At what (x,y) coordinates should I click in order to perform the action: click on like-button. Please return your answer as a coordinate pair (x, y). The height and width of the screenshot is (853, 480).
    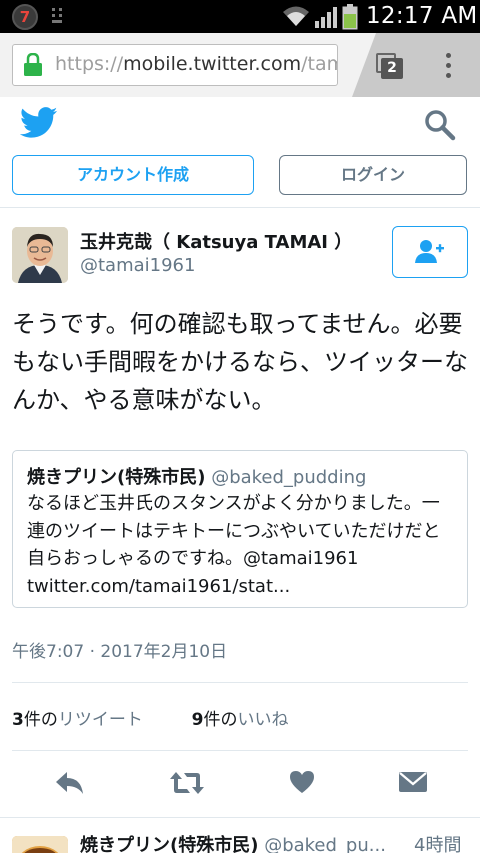
    Looking at the image, I should click on (304, 783).